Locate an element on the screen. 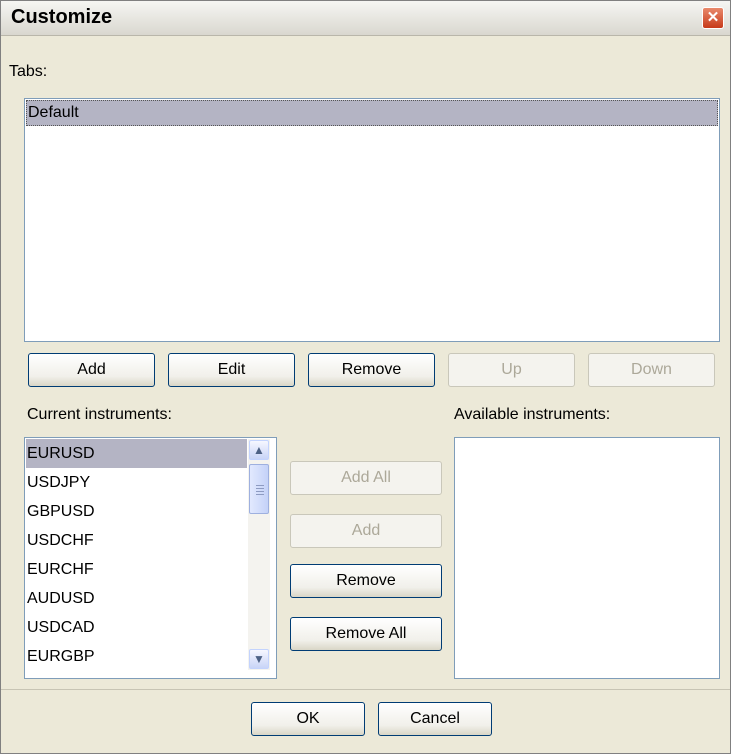 This screenshot has height=754, width=731. list-item: EURCHF is located at coordinates (136, 569).